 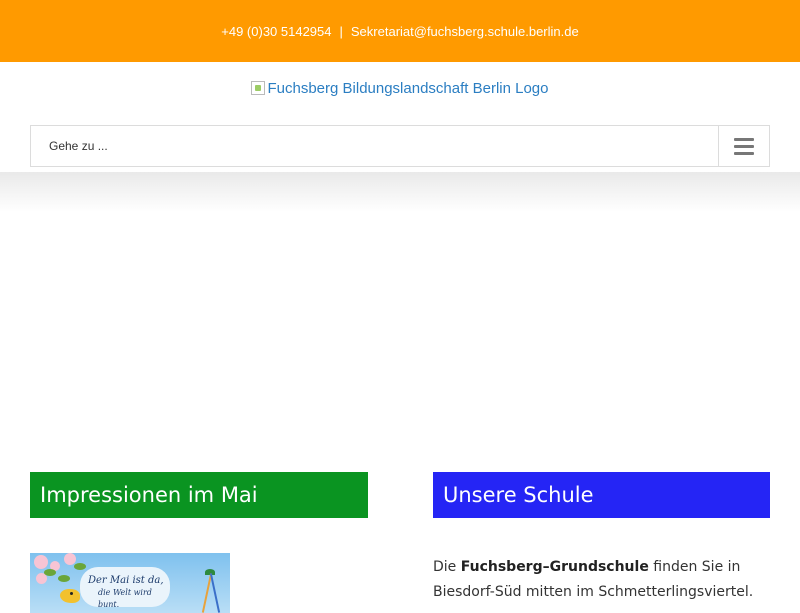 I want to click on header-shadow, so click(x=400, y=192).